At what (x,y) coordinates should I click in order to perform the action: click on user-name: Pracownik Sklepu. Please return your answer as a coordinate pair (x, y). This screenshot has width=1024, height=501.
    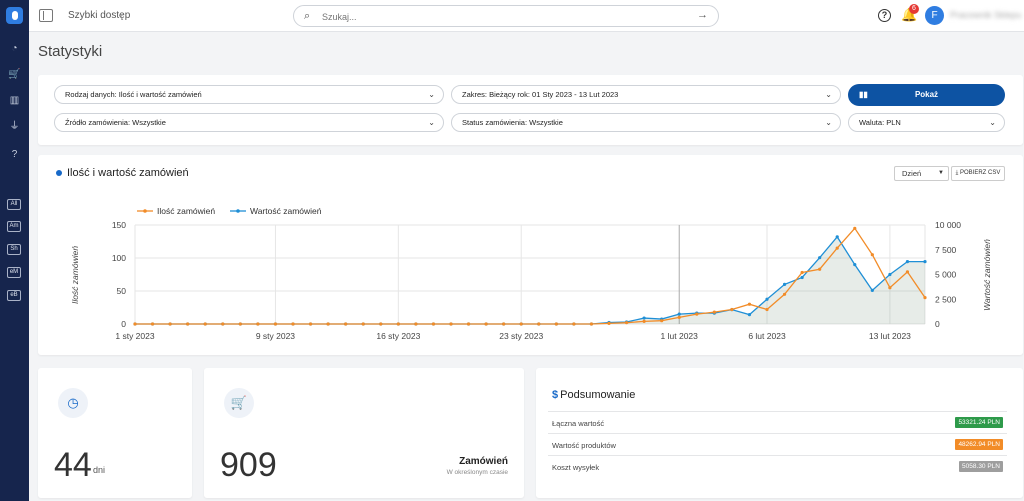
    Looking at the image, I should click on (986, 15).